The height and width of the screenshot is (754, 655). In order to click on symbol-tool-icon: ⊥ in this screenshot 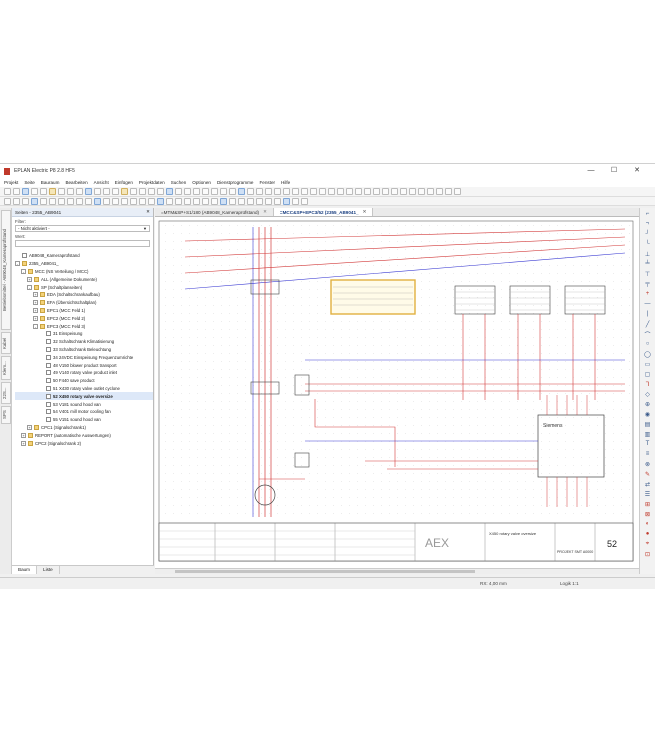, I will do `click(647, 254)`.